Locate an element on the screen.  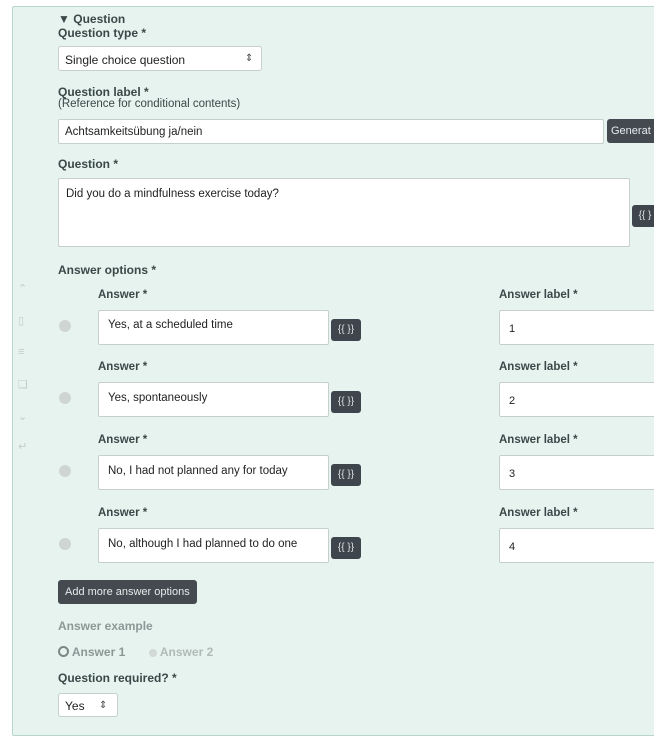
answer-options-label: Answer options * is located at coordinates (107, 270).